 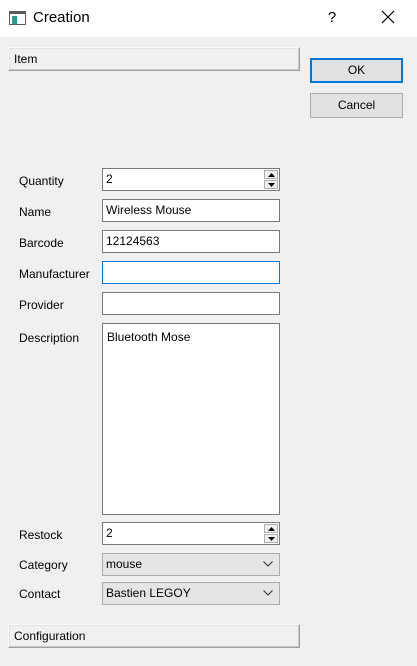 What do you see at coordinates (41, 181) in the screenshot?
I see `quantity-label: Quantity` at bounding box center [41, 181].